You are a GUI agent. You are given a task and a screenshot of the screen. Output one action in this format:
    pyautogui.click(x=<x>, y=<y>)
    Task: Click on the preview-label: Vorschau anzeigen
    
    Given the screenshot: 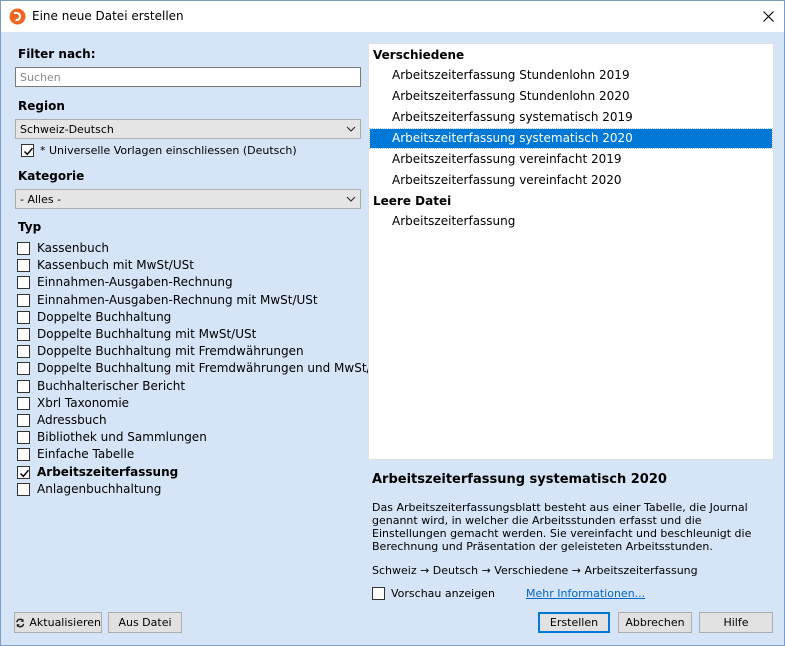 What is the action you would take?
    pyautogui.click(x=443, y=593)
    